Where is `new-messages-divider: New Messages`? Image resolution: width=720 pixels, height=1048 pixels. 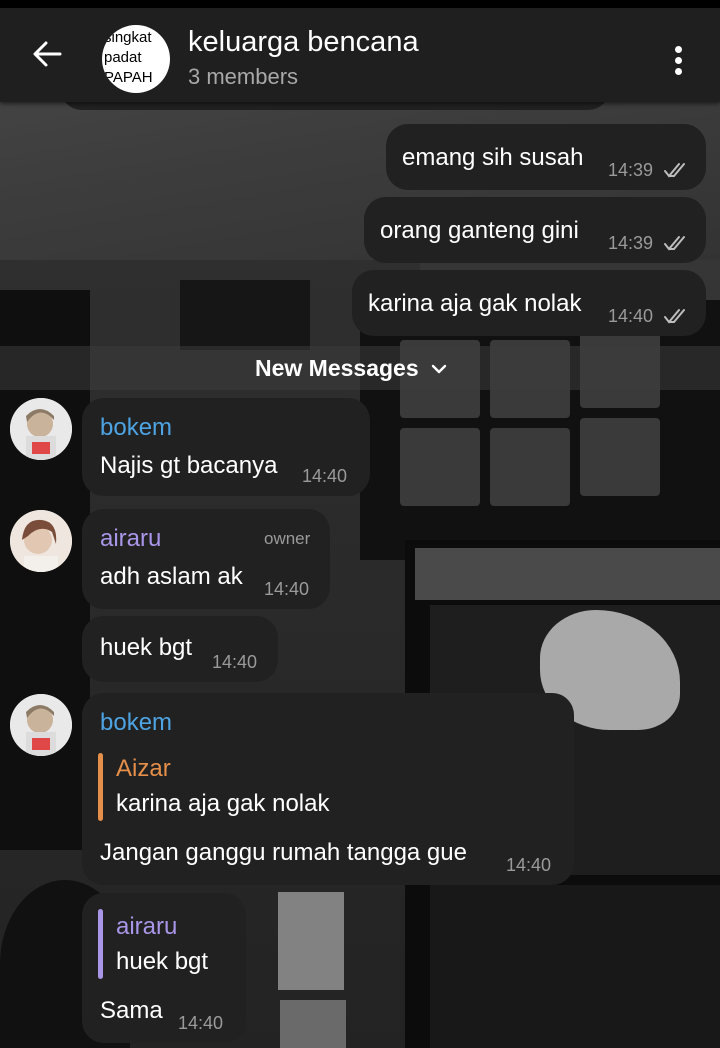 new-messages-divider: New Messages is located at coordinates (360, 368).